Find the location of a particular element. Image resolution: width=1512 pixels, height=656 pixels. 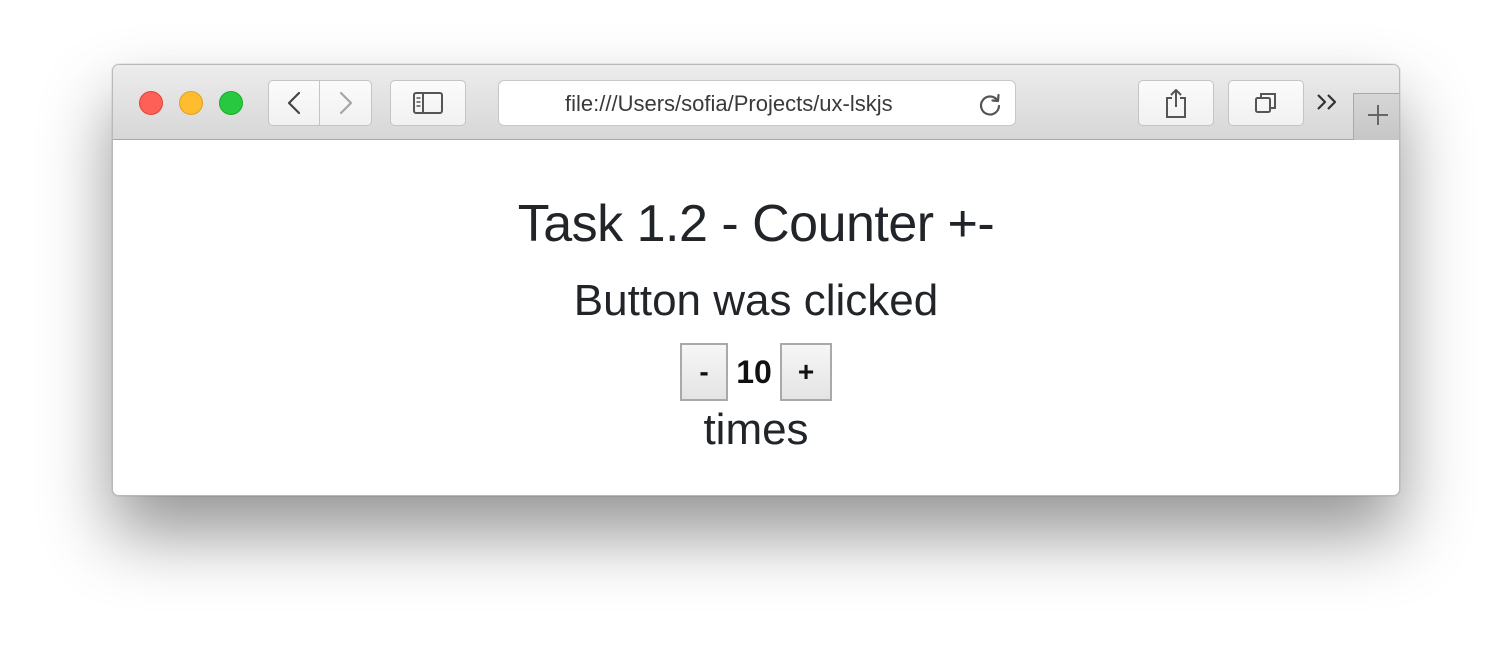

counter: - 10 + is located at coordinates (756, 372).